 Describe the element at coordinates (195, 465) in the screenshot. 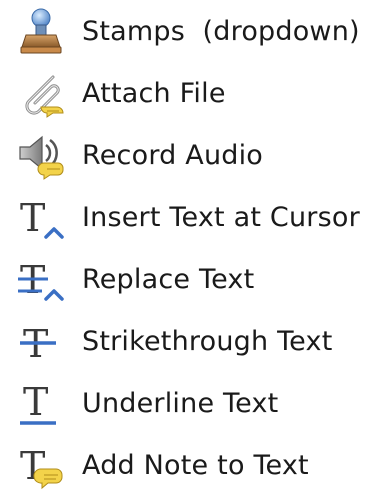

I see `menu-item-label: Add Note to Text` at that location.